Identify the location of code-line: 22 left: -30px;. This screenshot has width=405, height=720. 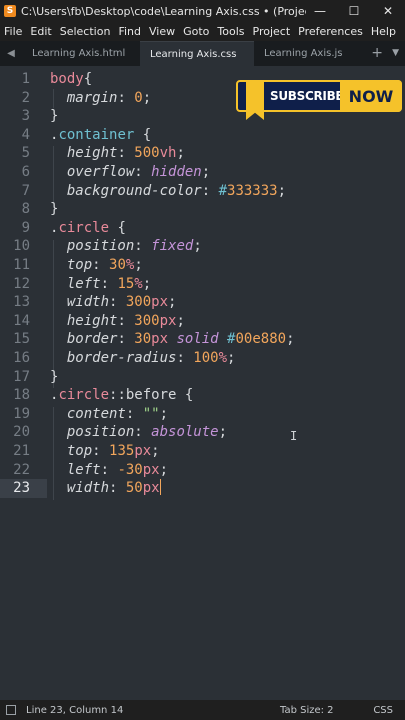
(202, 470).